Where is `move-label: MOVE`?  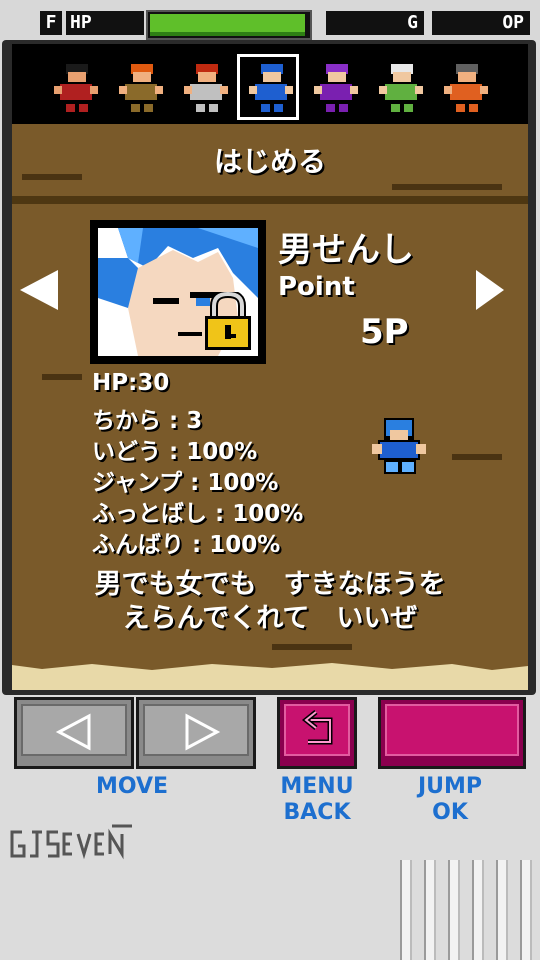
move-label: MOVE is located at coordinates (132, 786).